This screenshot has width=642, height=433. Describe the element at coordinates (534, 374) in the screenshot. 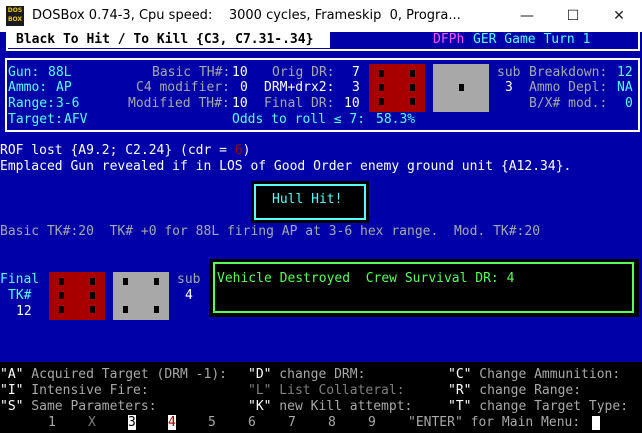

I see `menu-change-ammunition: "C" Change Ammunition:` at that location.